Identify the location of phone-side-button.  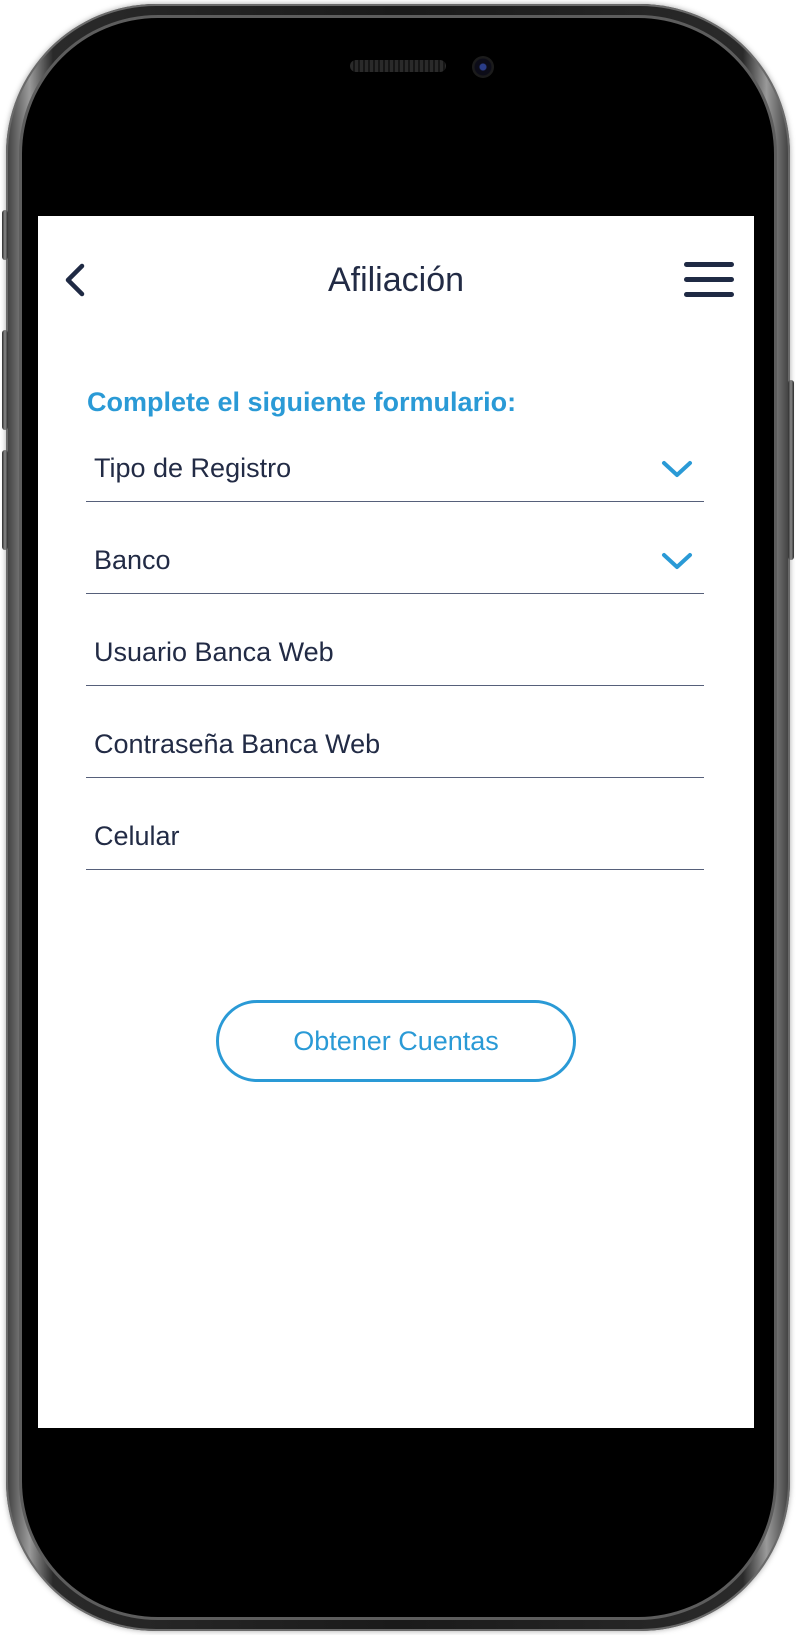
(5, 235).